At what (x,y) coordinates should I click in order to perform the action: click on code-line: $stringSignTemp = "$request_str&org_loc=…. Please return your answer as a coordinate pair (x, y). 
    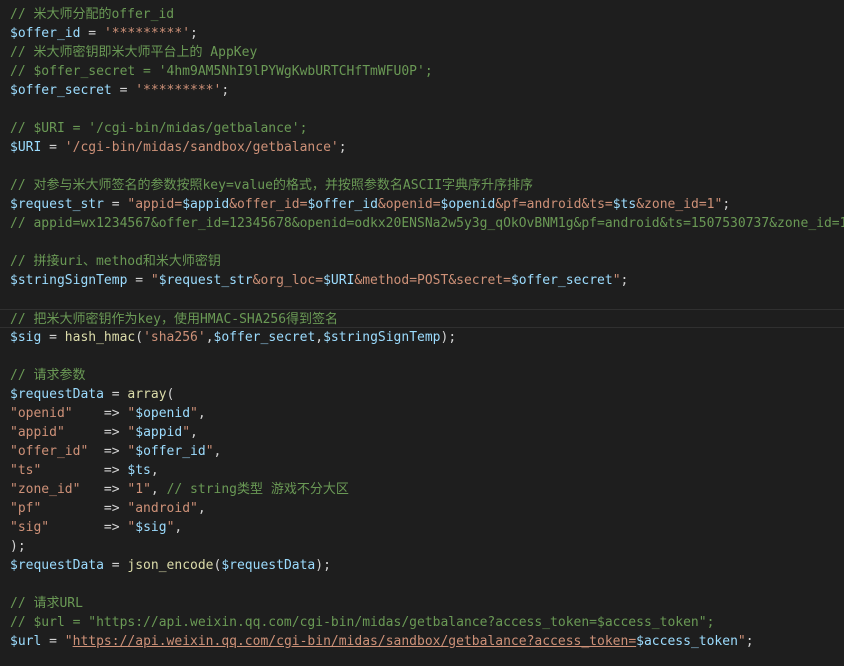
    Looking at the image, I should click on (422, 280).